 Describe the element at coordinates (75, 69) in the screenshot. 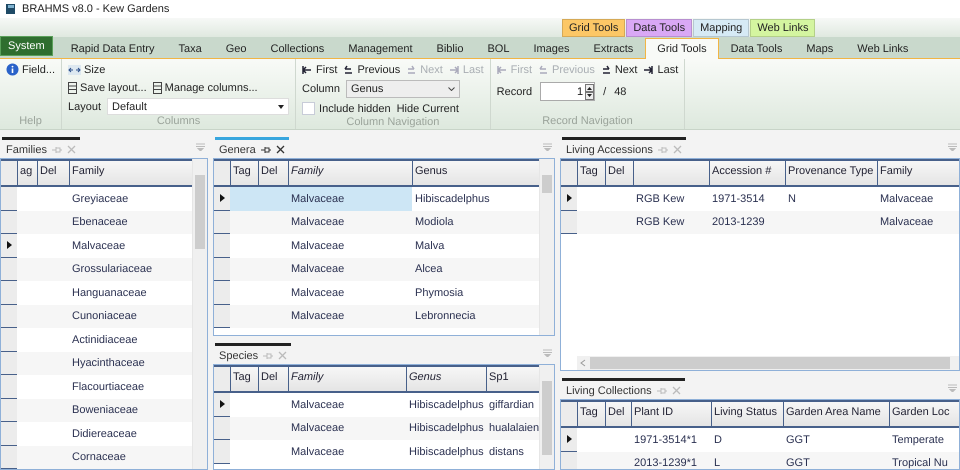

I see `resize-icon` at that location.